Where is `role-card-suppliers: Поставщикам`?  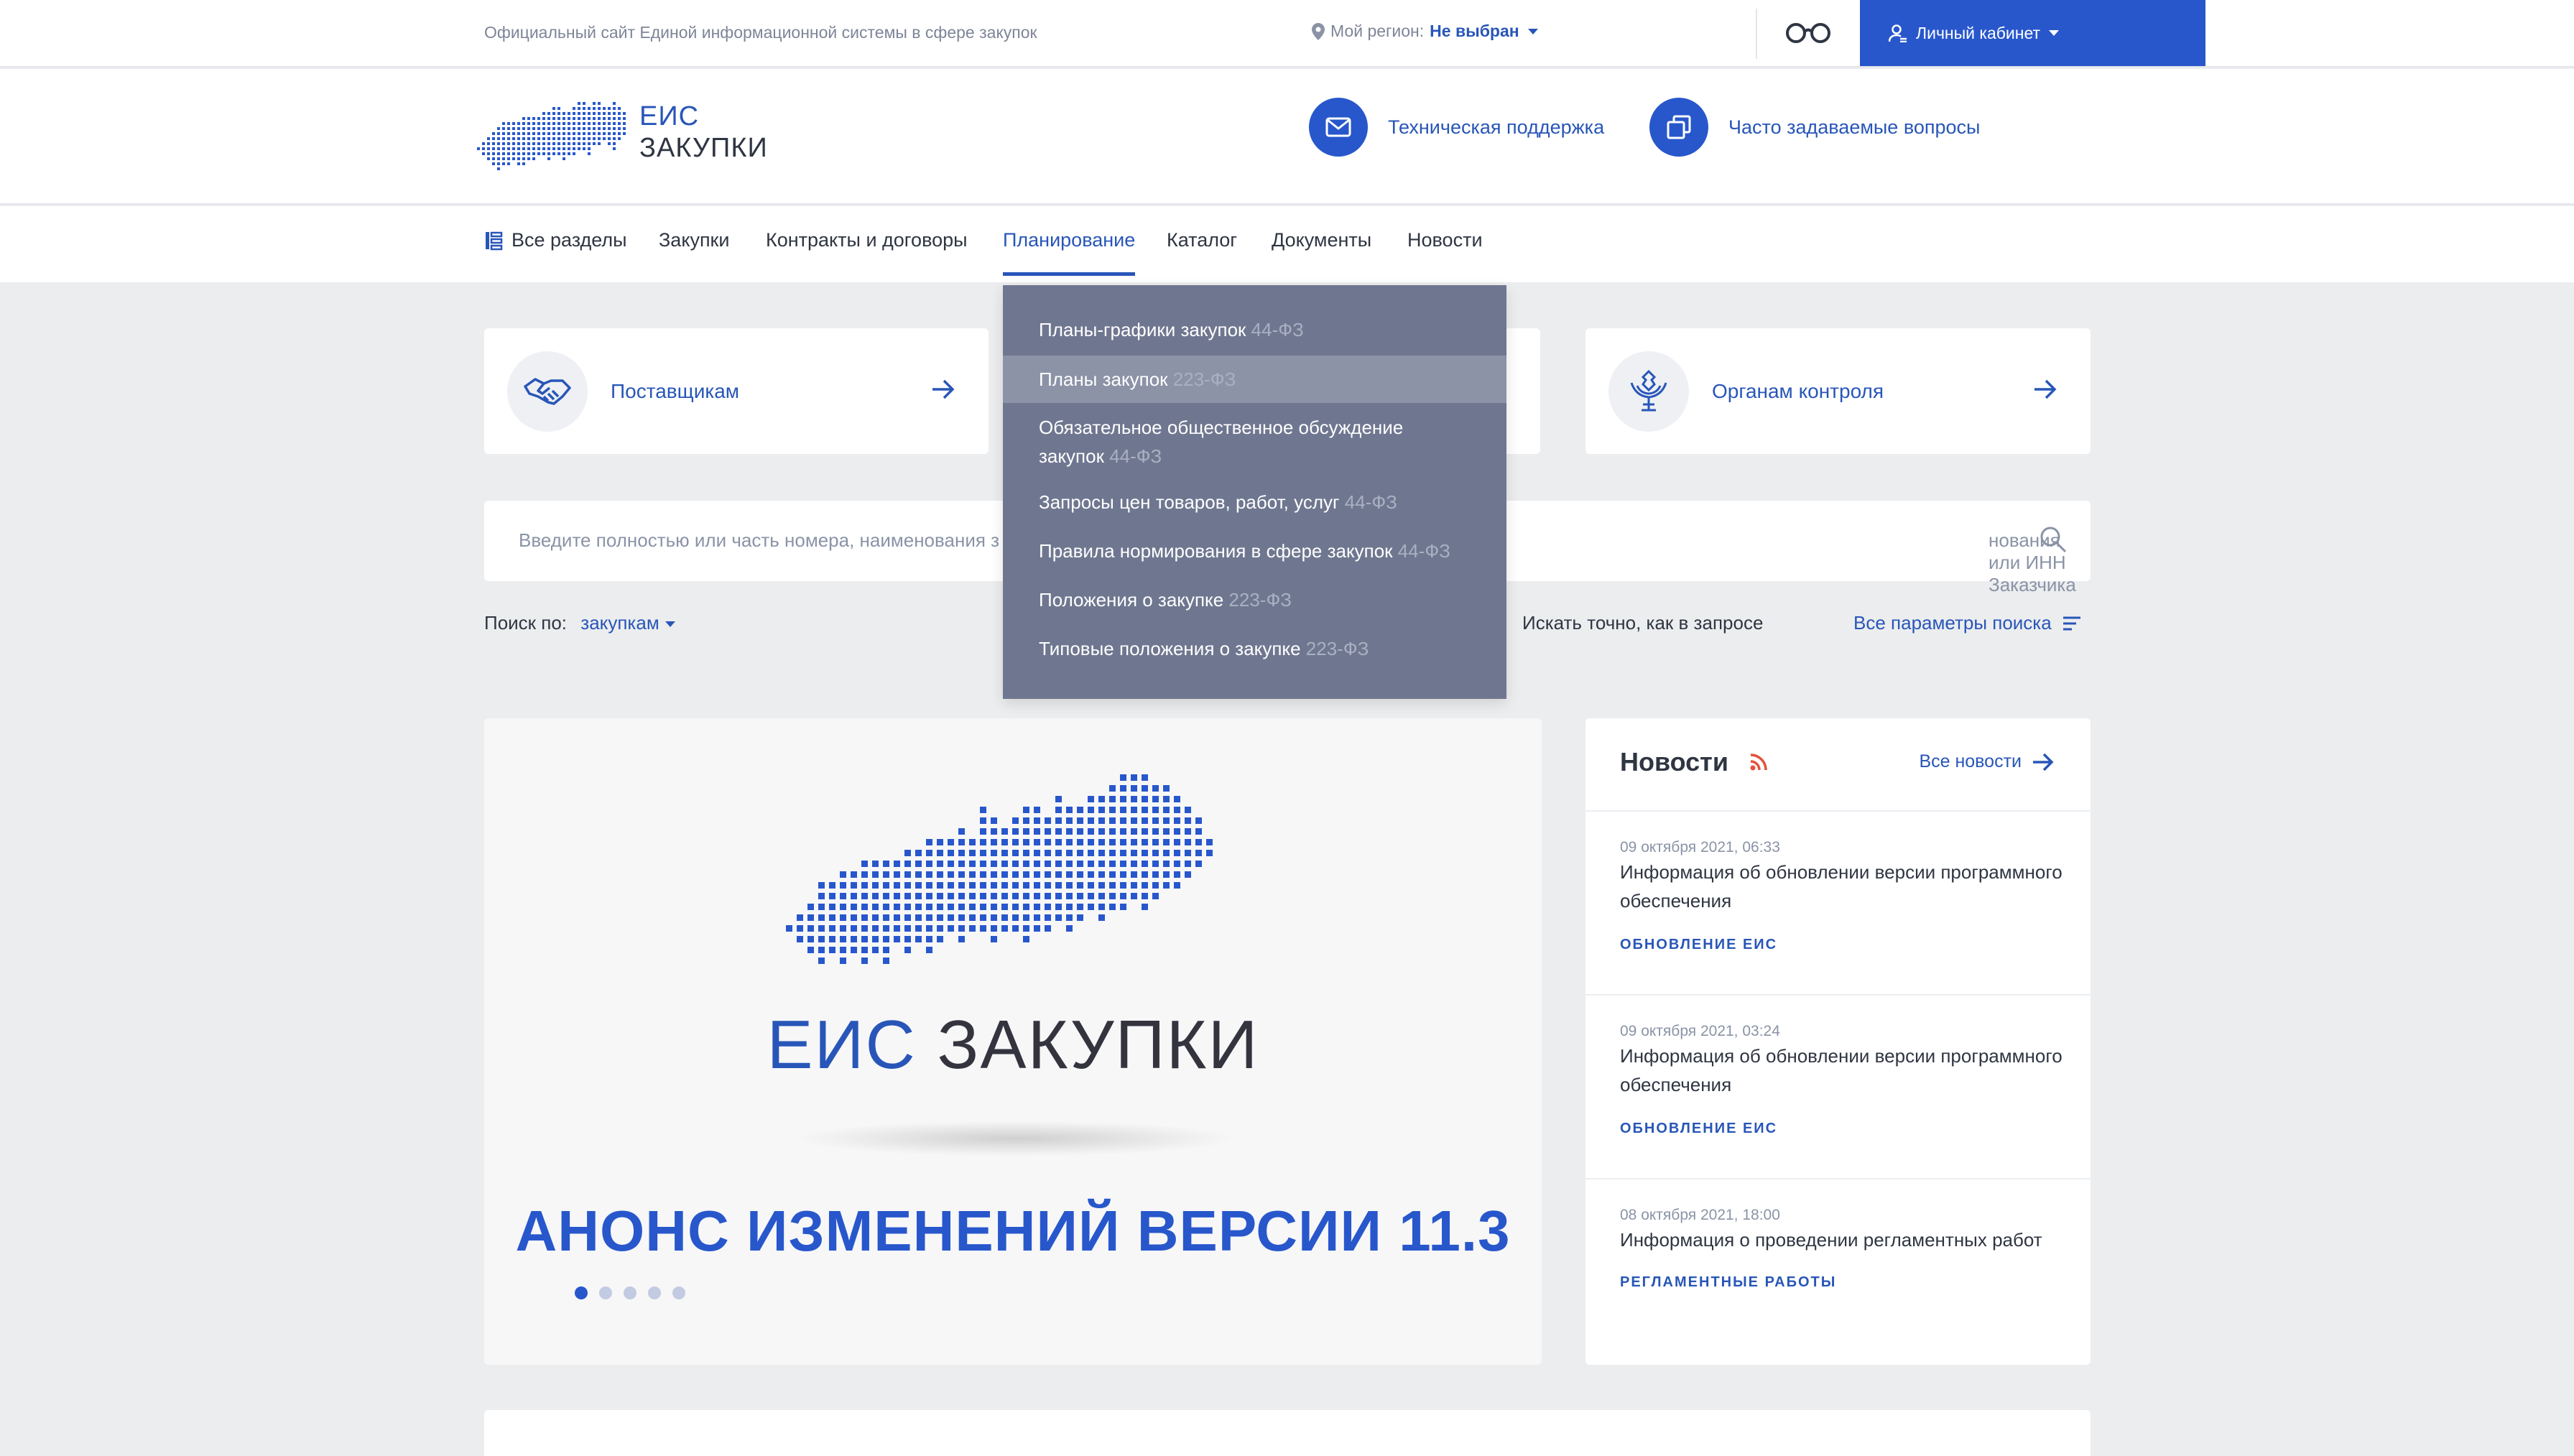 role-card-suppliers: Поставщикам is located at coordinates (736, 391).